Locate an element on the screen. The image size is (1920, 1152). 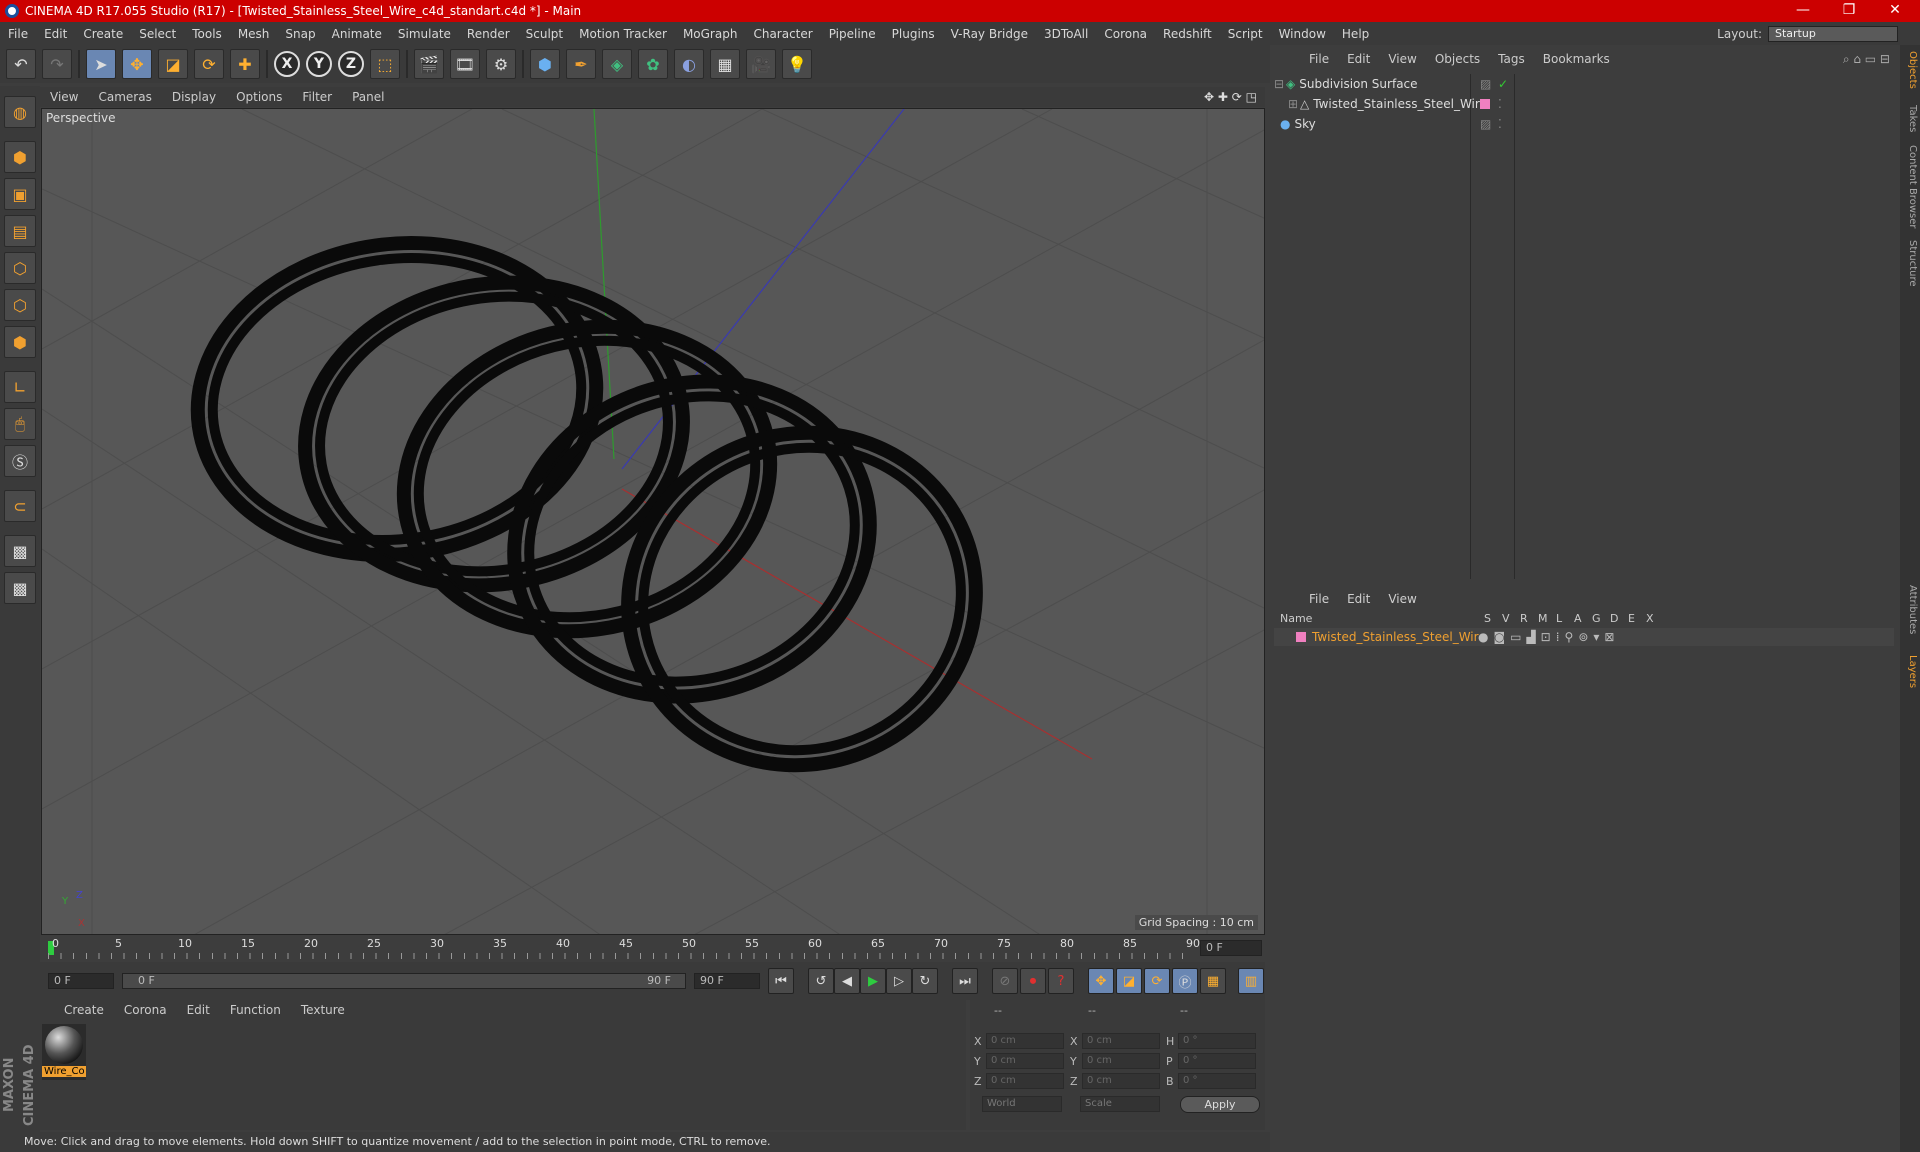
menu-corona: Corona is located at coordinates (1125, 34).